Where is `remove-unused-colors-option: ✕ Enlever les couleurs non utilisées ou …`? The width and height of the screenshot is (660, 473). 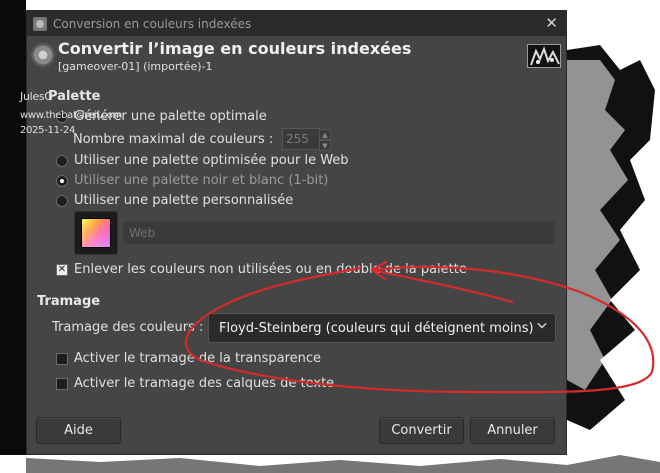 remove-unused-colors-option: ✕ Enlever les couleurs non utilisées ou … is located at coordinates (261, 269).